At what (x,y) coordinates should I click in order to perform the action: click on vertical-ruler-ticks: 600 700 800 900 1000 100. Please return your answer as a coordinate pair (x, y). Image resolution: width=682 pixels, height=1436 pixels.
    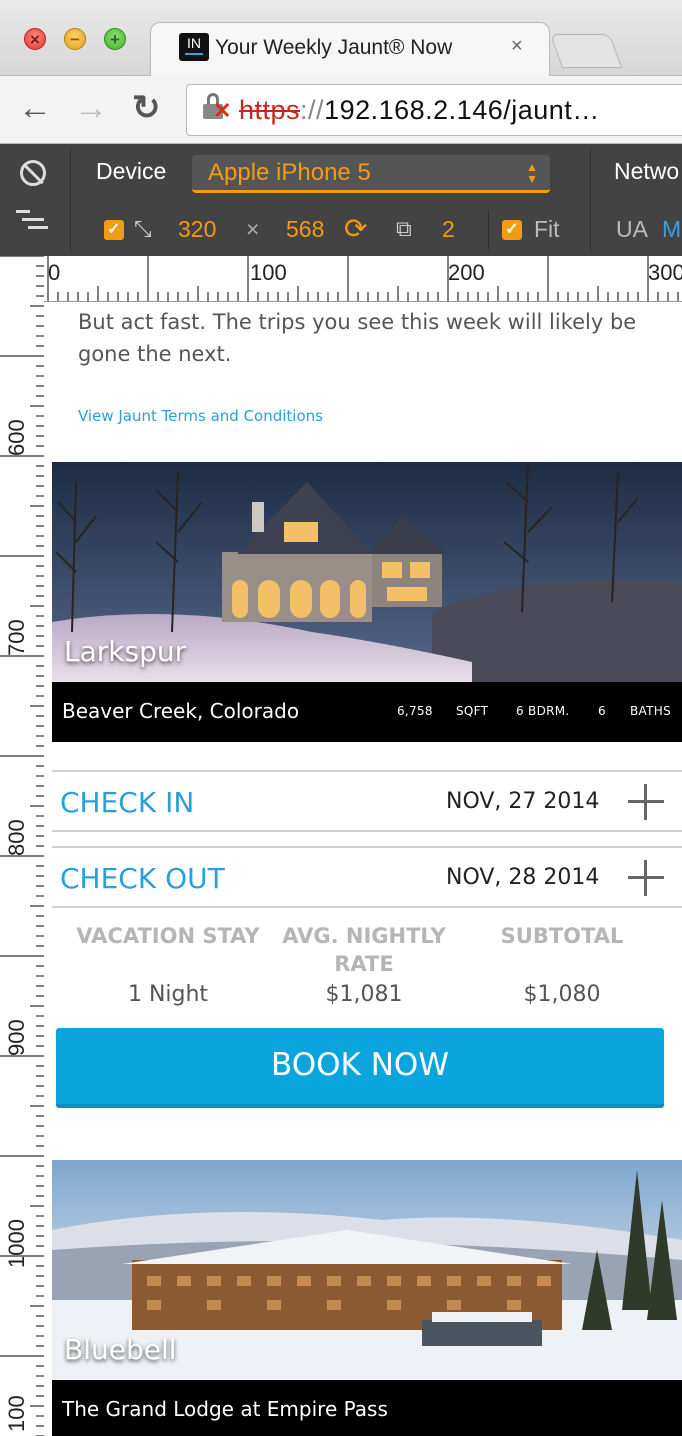
    Looking at the image, I should click on (22, 846).